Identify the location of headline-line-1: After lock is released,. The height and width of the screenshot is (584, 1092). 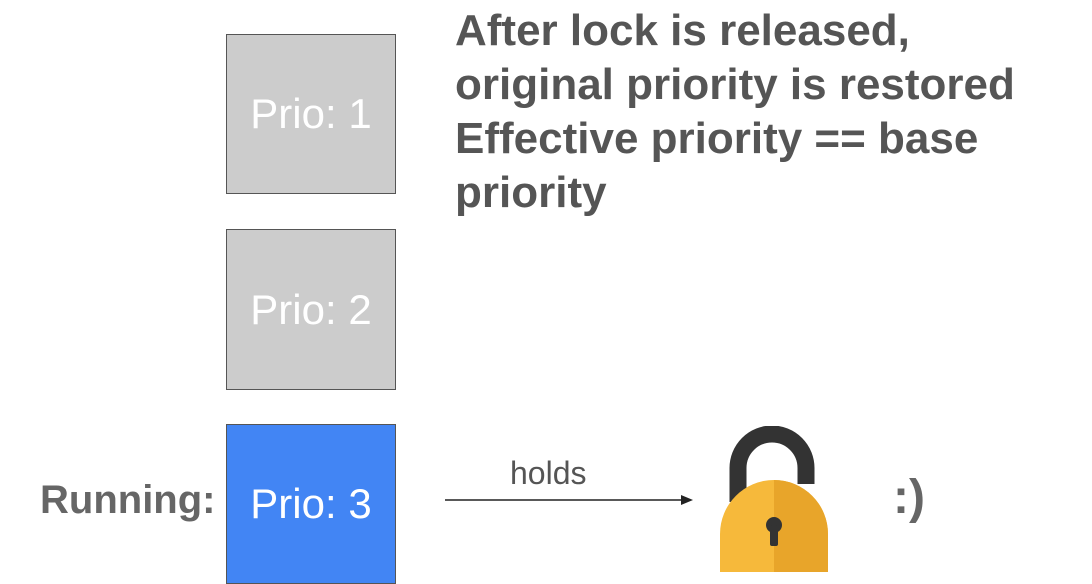
(682, 30).